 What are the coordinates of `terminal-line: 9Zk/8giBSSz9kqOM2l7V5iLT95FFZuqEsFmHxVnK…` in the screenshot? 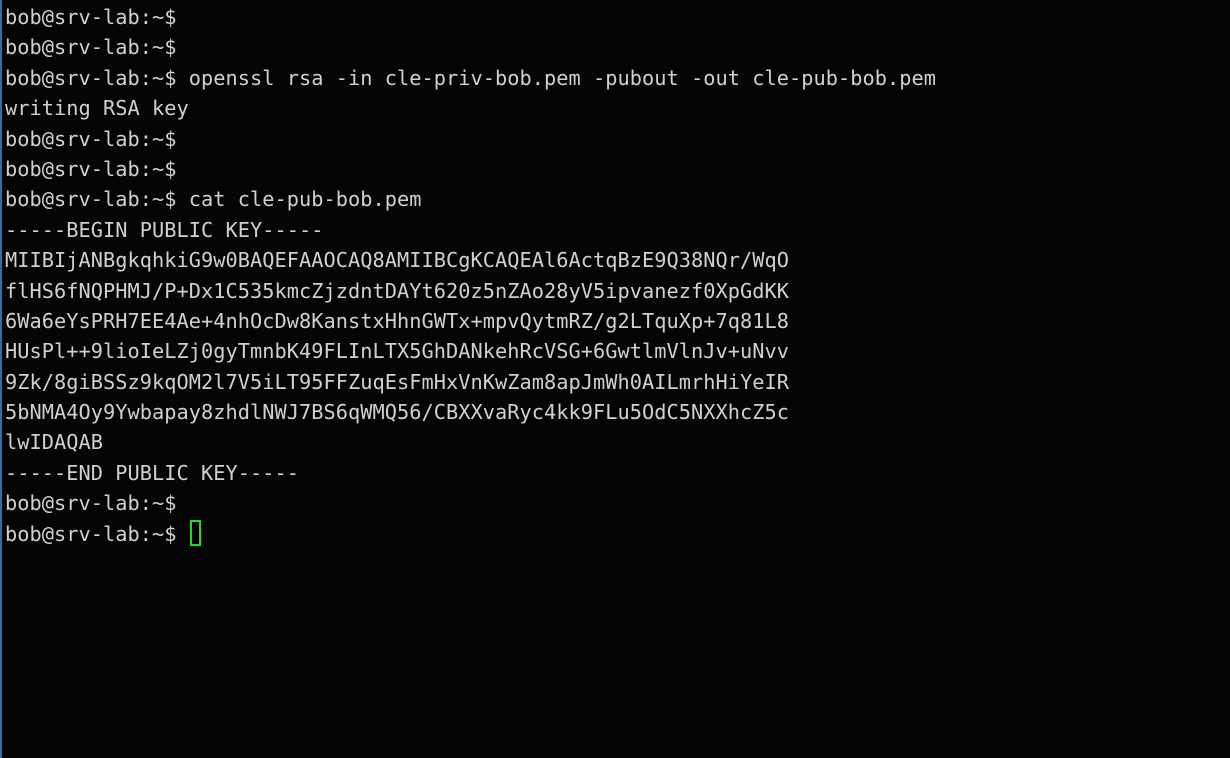 It's located at (397, 381).